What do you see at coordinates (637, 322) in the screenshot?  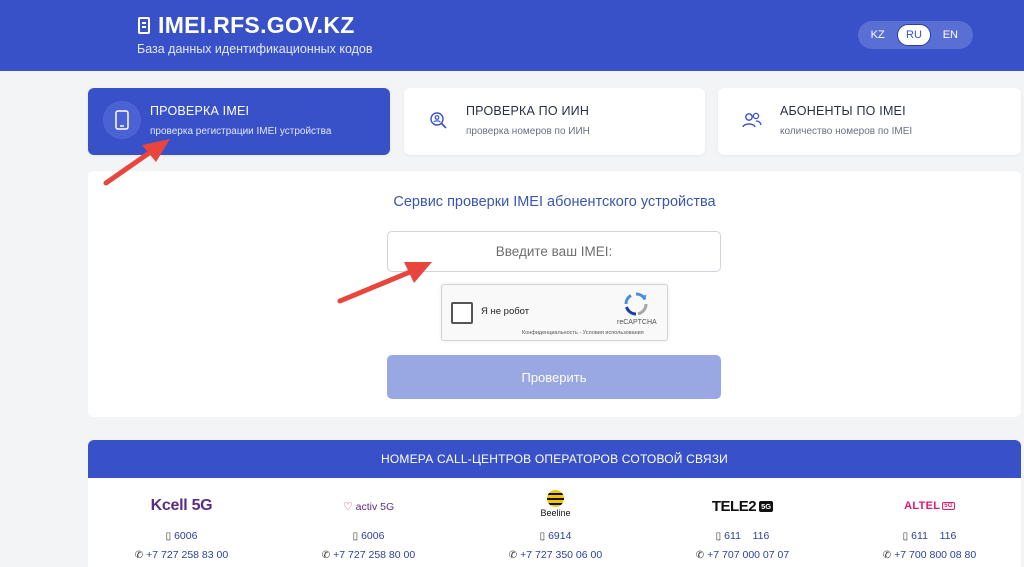 I see `recaptcha-brand: reCAPTCHA` at bounding box center [637, 322].